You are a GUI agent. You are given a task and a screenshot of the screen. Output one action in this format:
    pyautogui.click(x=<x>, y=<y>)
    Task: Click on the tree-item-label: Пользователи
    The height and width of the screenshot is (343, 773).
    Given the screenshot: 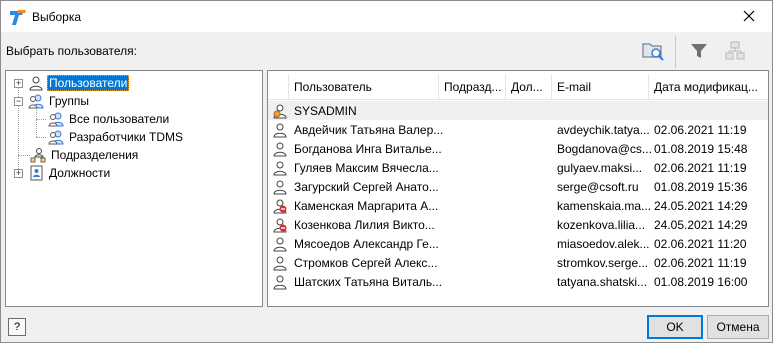 What is the action you would take?
    pyautogui.click(x=88, y=83)
    